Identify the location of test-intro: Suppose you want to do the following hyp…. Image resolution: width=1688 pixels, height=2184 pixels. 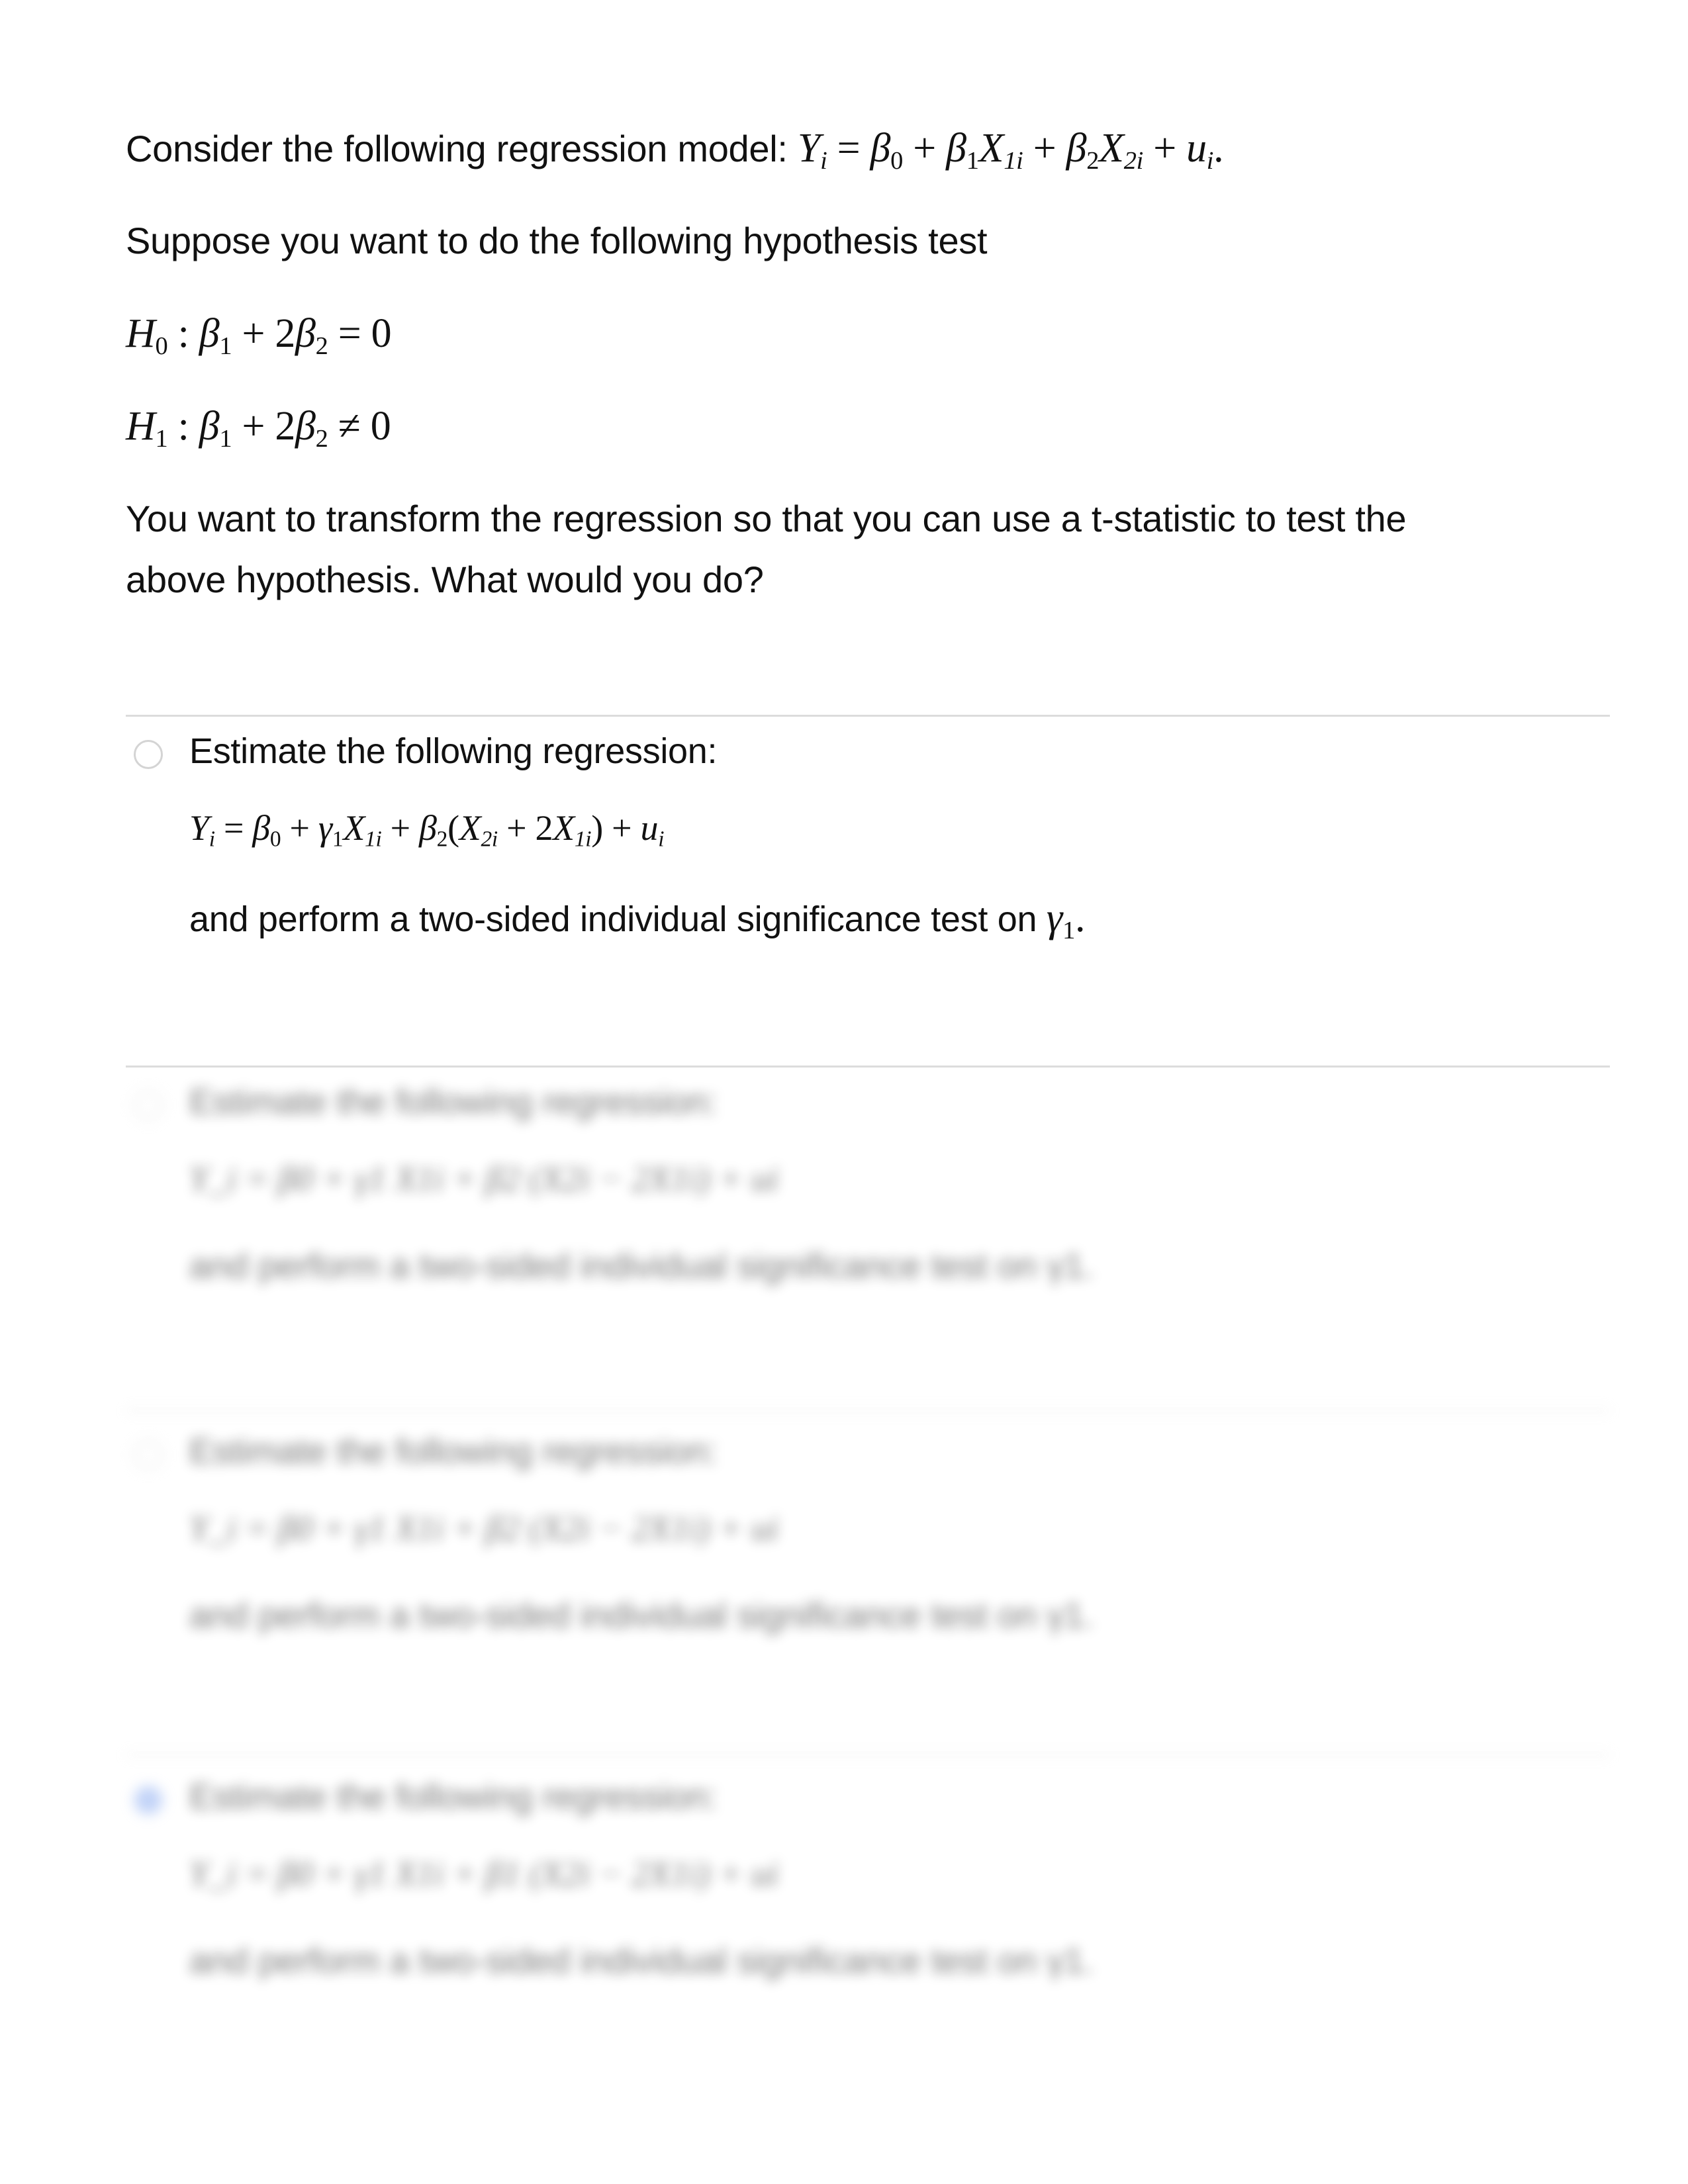
(557, 240).